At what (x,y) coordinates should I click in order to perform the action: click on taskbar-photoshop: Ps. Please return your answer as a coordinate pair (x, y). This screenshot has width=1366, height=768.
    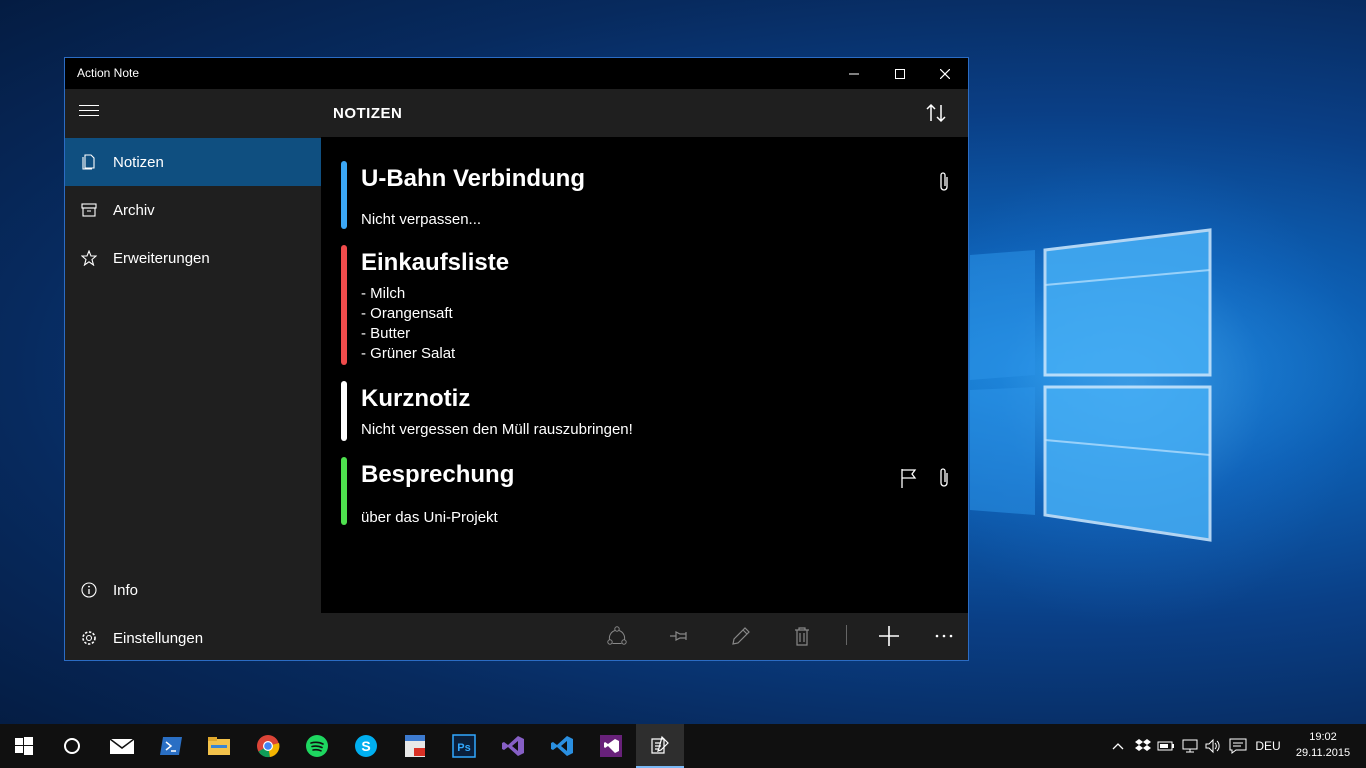
    Looking at the image, I should click on (464, 746).